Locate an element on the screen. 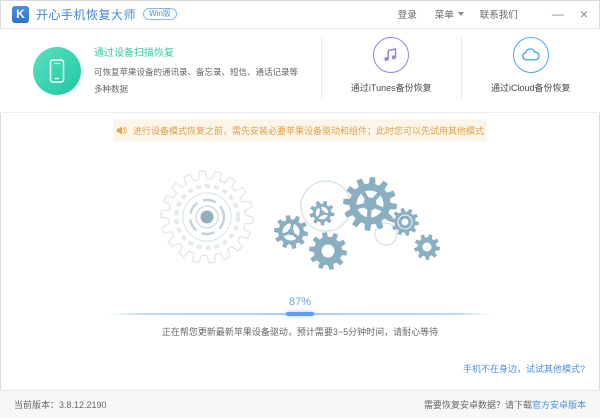  app-logo-icon: K is located at coordinates (20, 14).